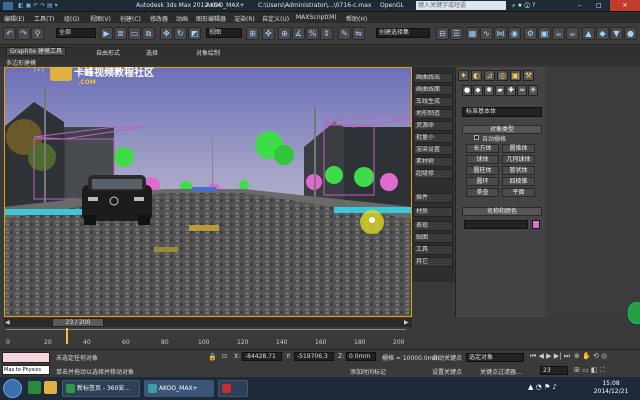 This screenshot has width=640, height=400. I want to click on menu-rendering: 渲染(R), so click(244, 18).